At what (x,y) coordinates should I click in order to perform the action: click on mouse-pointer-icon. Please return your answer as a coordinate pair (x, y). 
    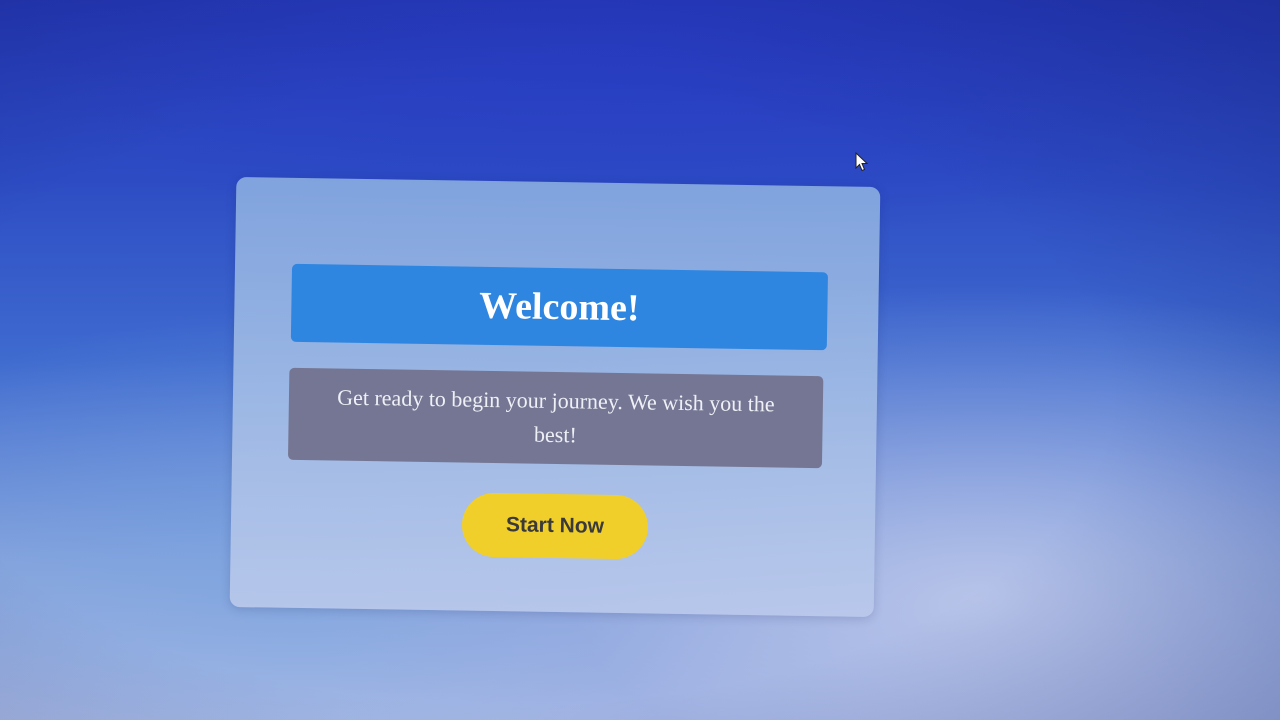
    Looking at the image, I should click on (862, 162).